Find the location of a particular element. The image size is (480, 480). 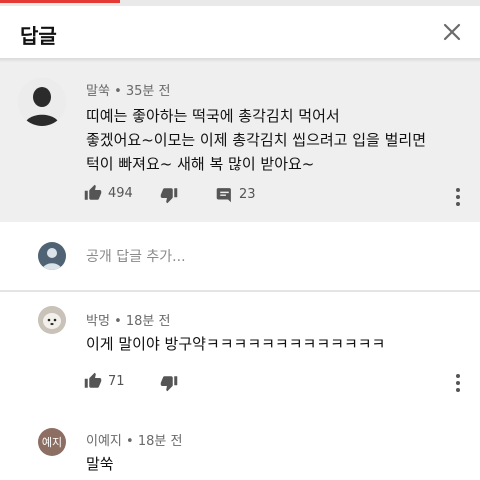

reply-meta: 박멍 • 18분 전 is located at coordinates (128, 319).